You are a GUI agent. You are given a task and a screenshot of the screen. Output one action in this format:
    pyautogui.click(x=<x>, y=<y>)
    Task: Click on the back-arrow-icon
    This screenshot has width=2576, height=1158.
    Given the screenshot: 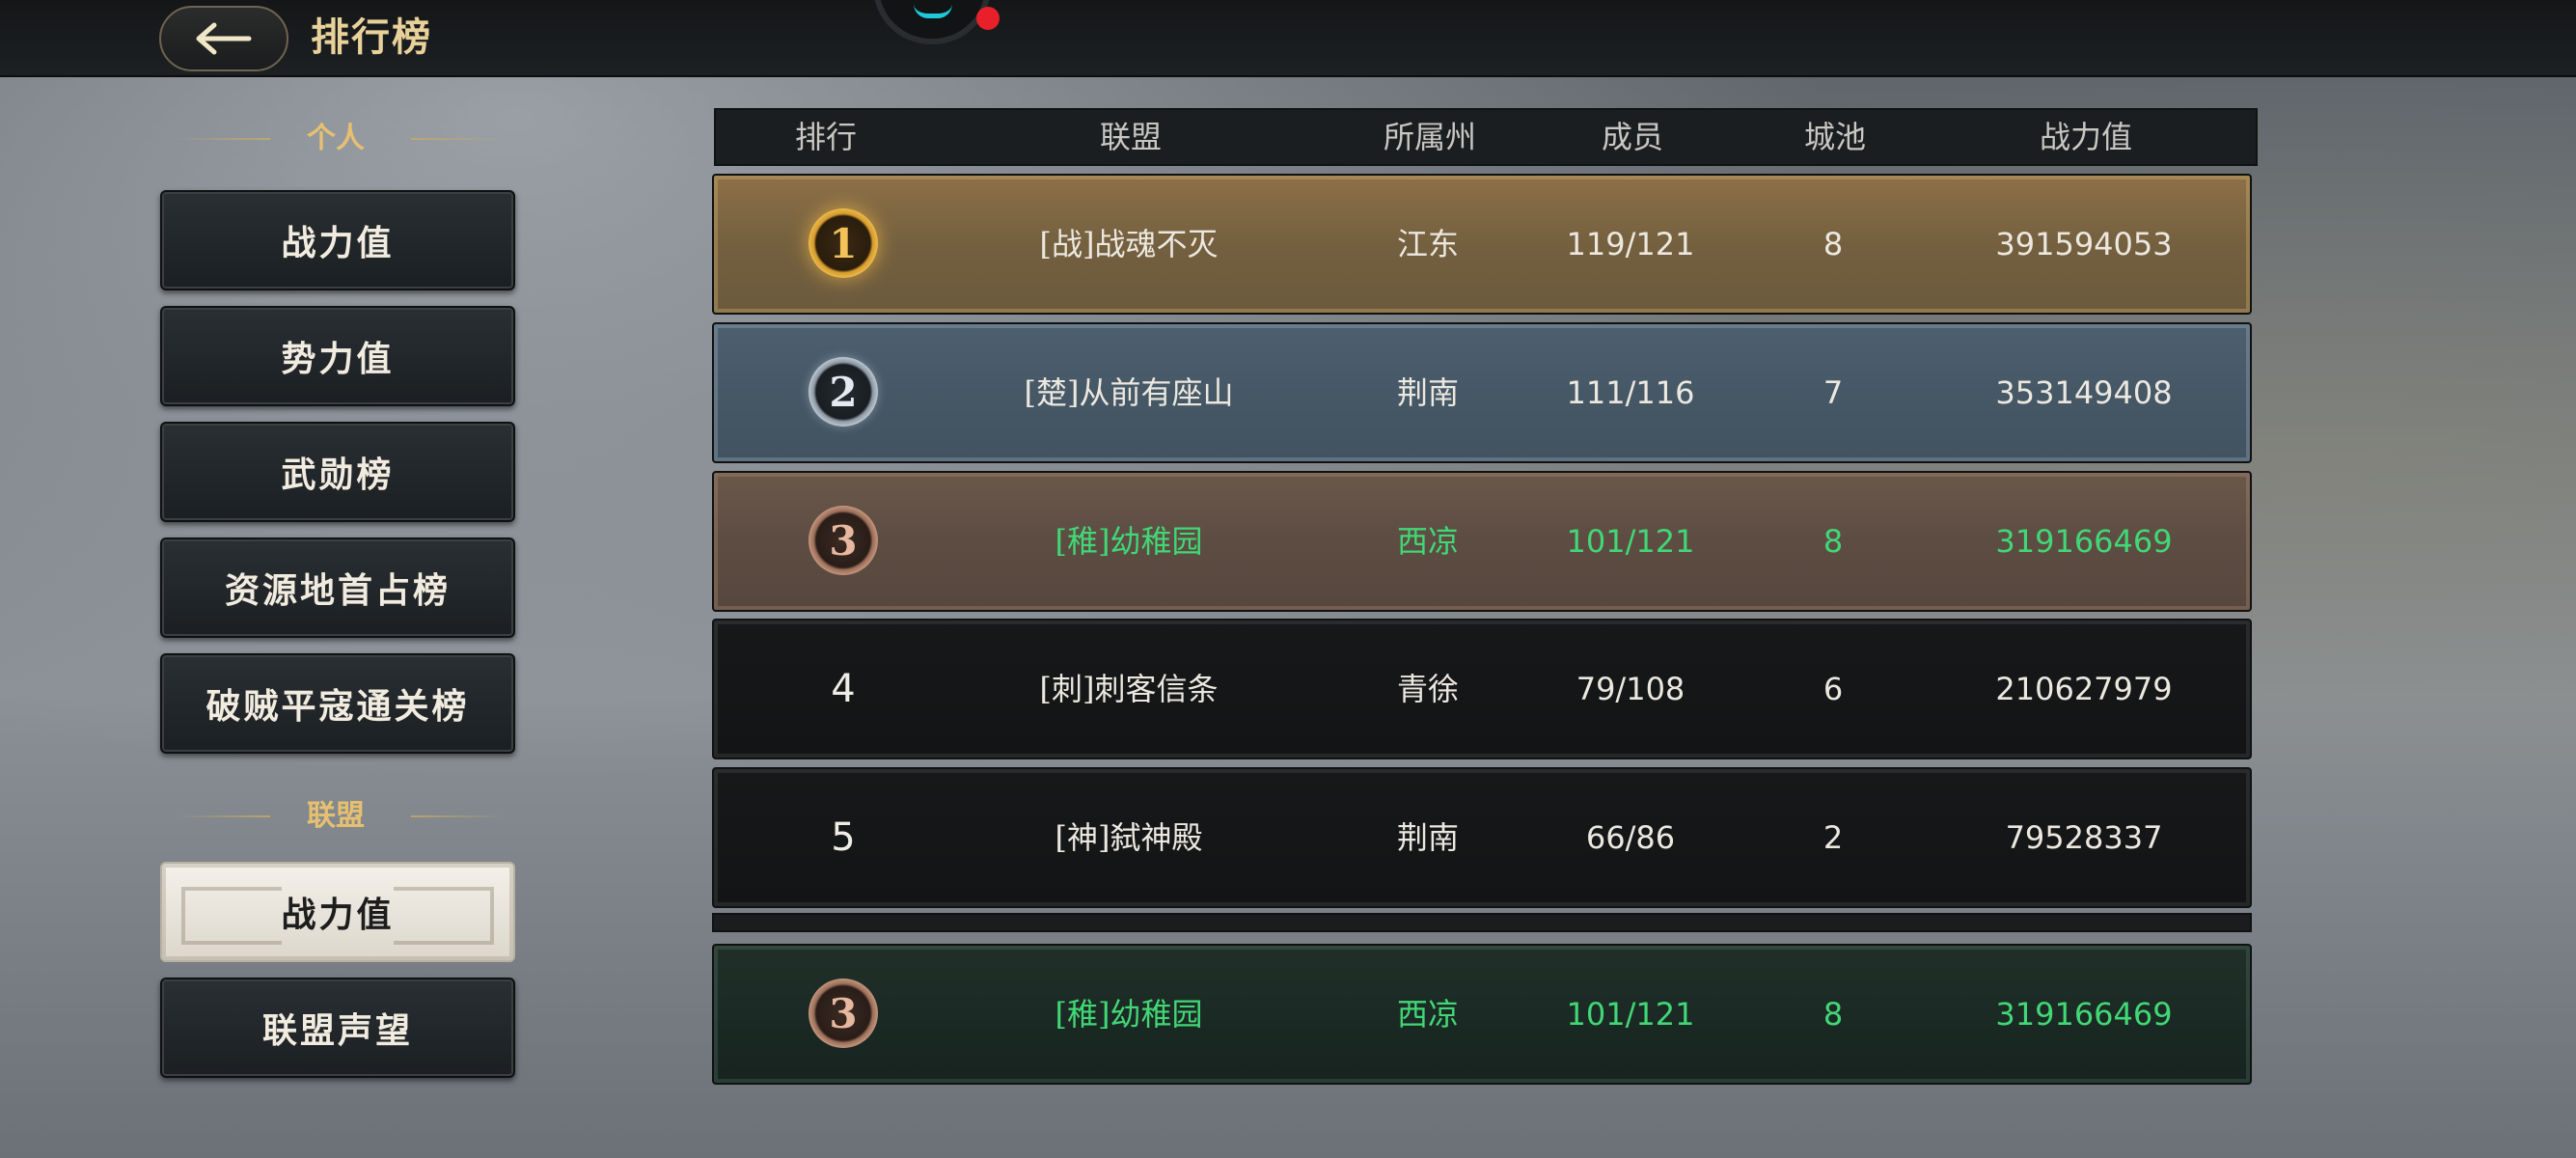 What is the action you would take?
    pyautogui.click(x=224, y=38)
    